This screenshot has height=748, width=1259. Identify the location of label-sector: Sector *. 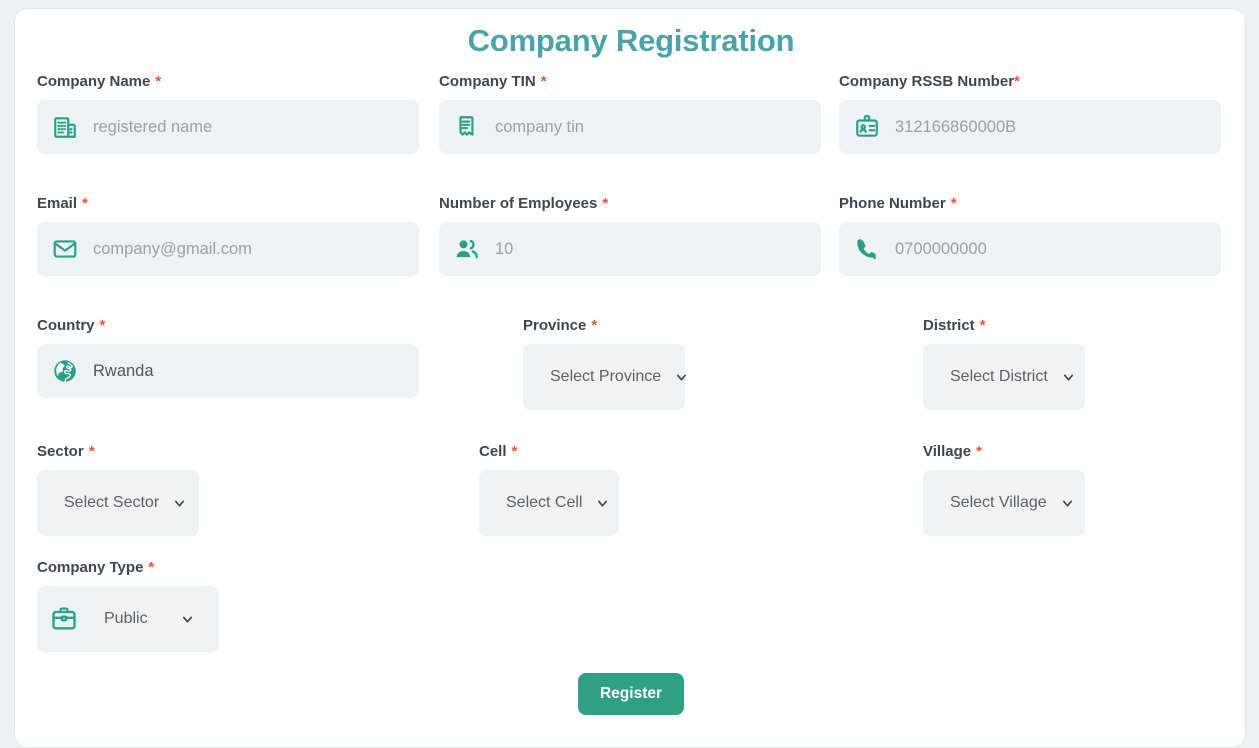
(66, 451).